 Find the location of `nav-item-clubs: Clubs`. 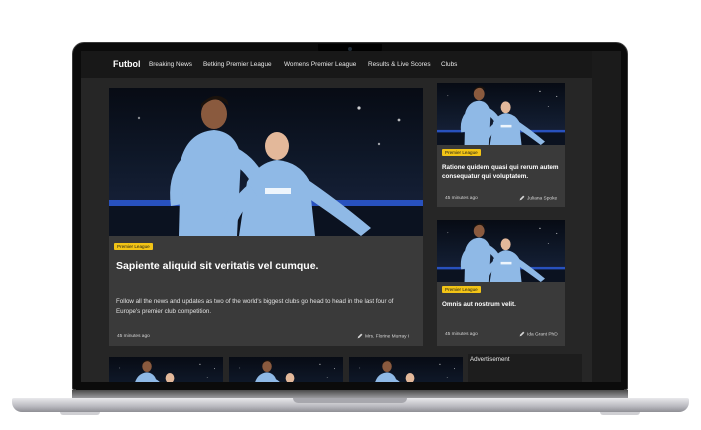

nav-item-clubs: Clubs is located at coordinates (449, 64).